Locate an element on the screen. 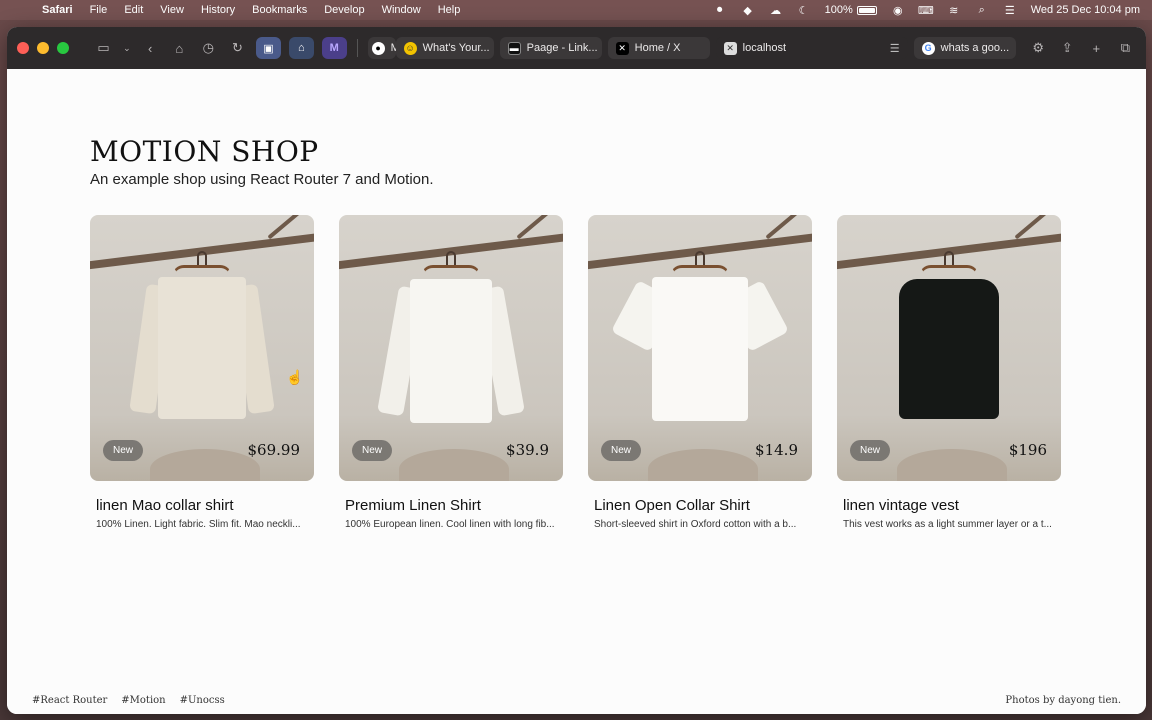 This screenshot has width=1152, height=720. tab-home-x: ✕ Home / X is located at coordinates (658, 48).